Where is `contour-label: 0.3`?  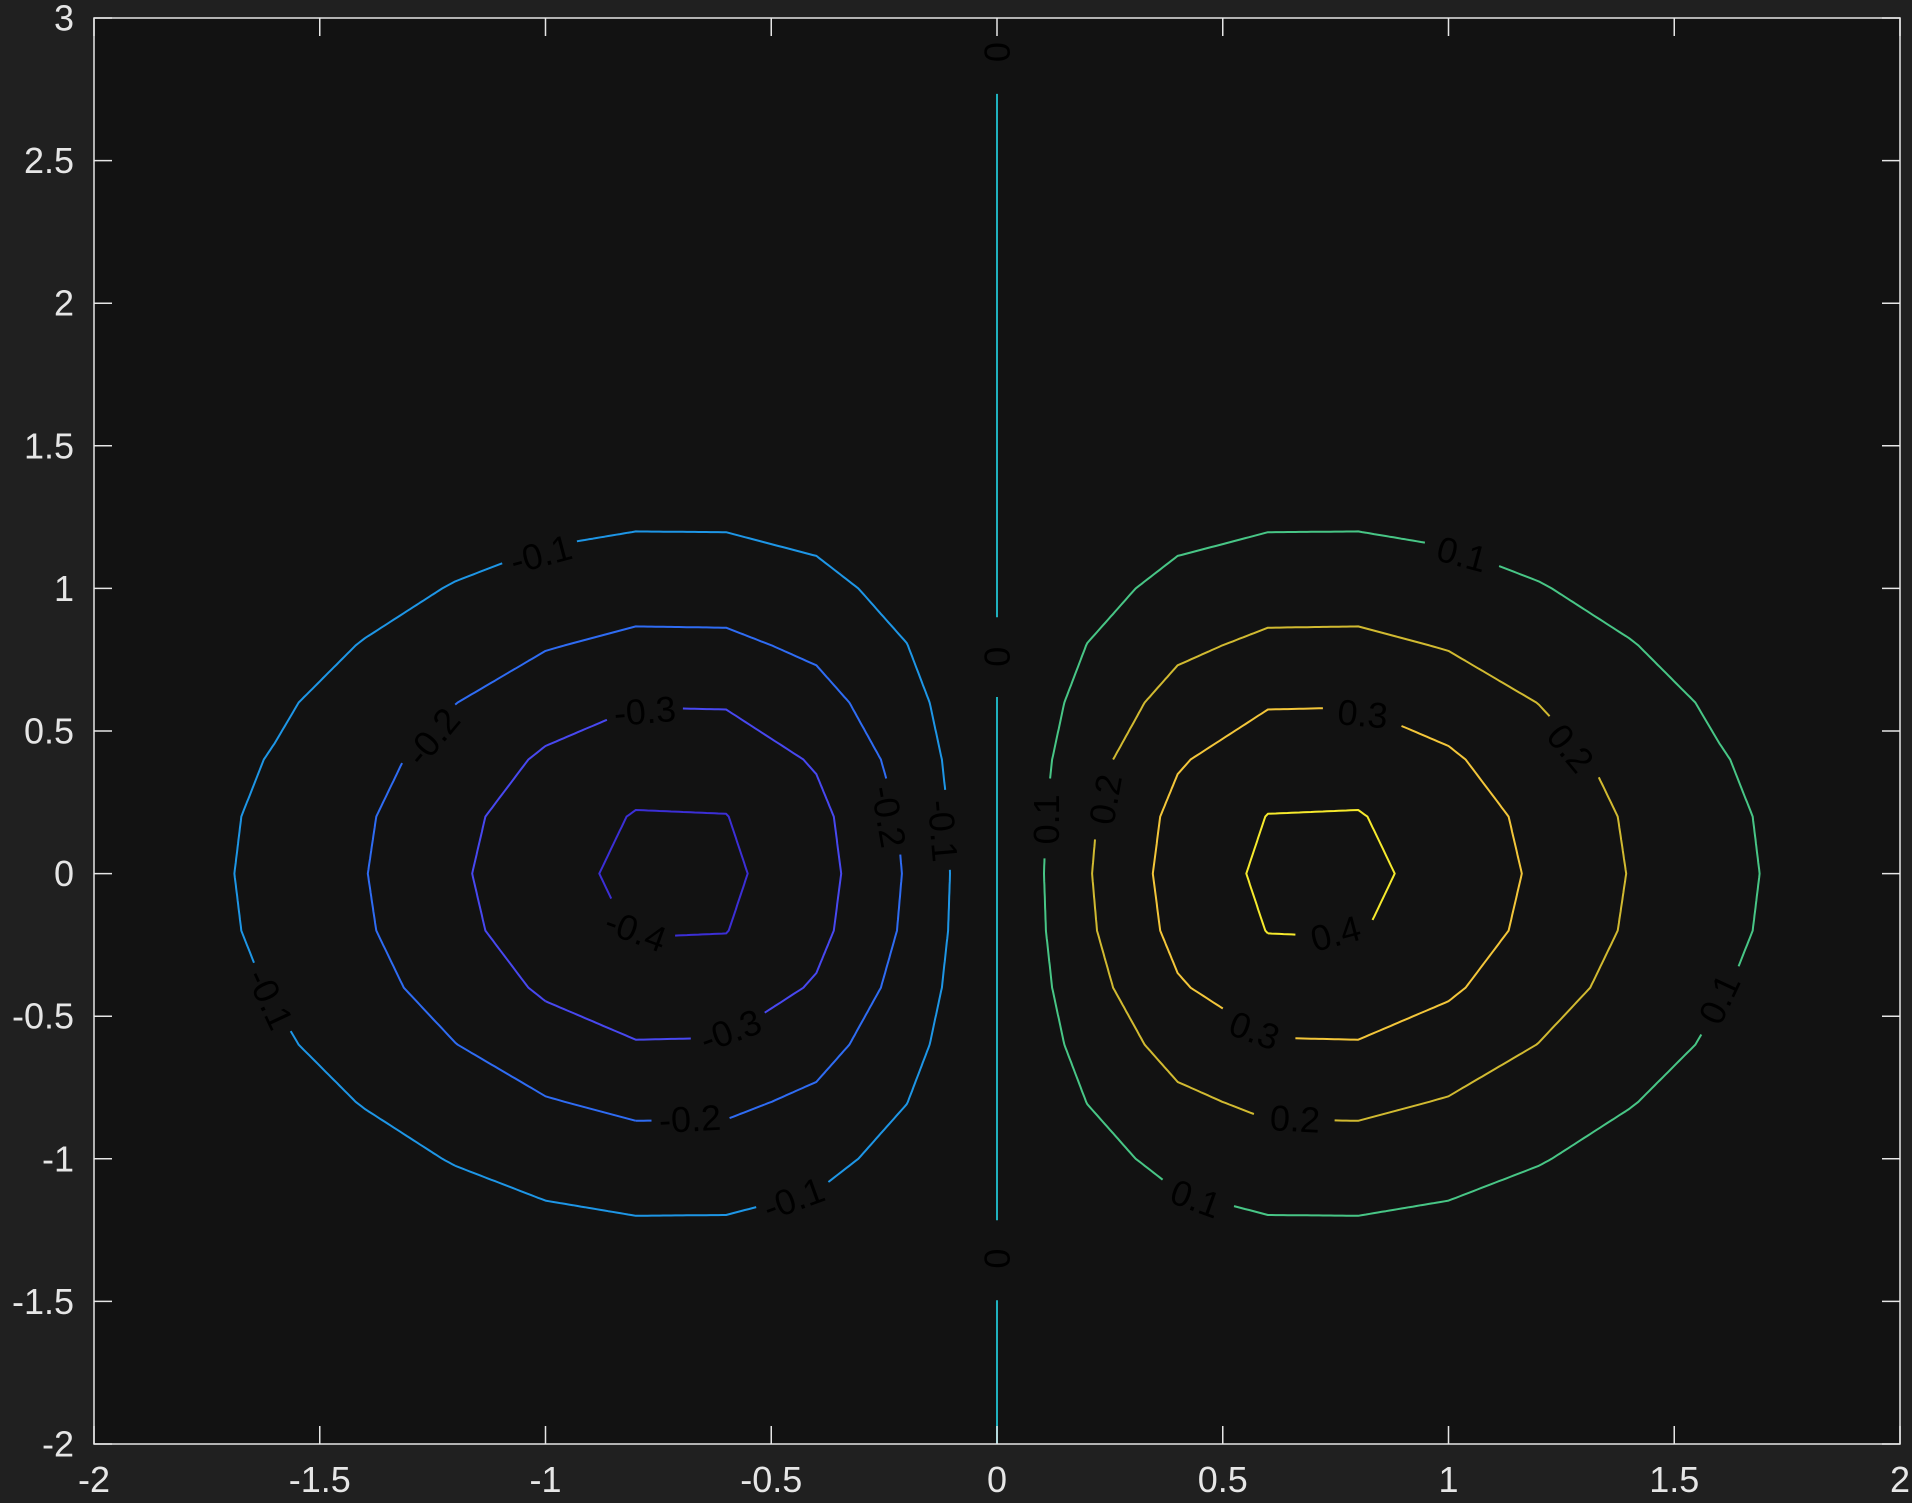
contour-label: 0.3 is located at coordinates (1362, 713).